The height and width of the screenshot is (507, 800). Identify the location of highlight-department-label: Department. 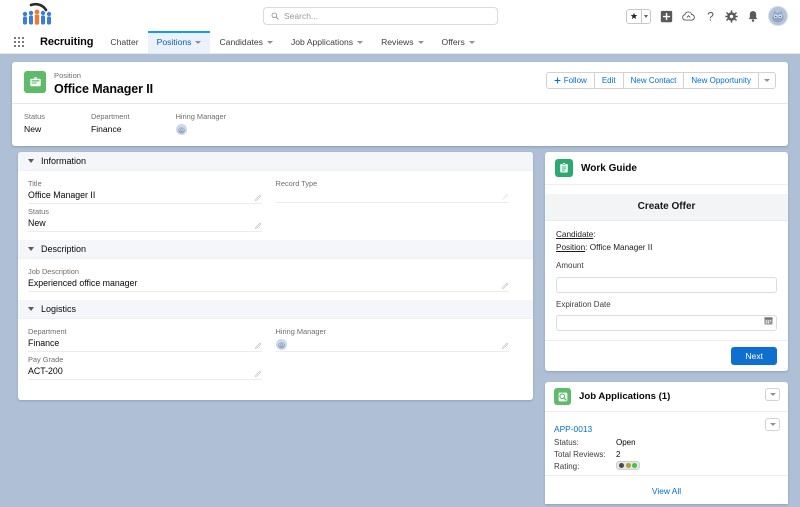
(110, 116).